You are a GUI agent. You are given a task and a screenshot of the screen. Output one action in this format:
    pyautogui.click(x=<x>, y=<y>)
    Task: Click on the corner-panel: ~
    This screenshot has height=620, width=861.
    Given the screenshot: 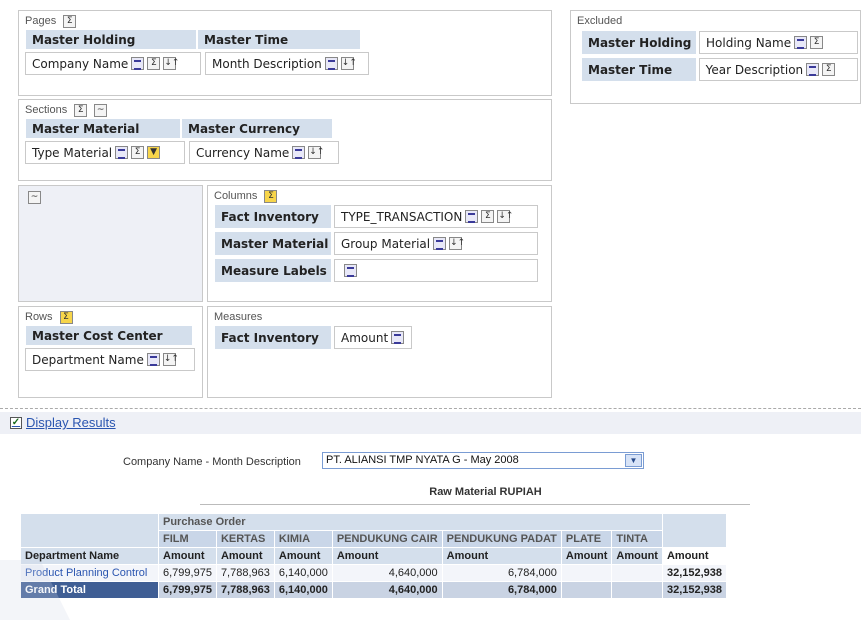 What is the action you would take?
    pyautogui.click(x=110, y=243)
    